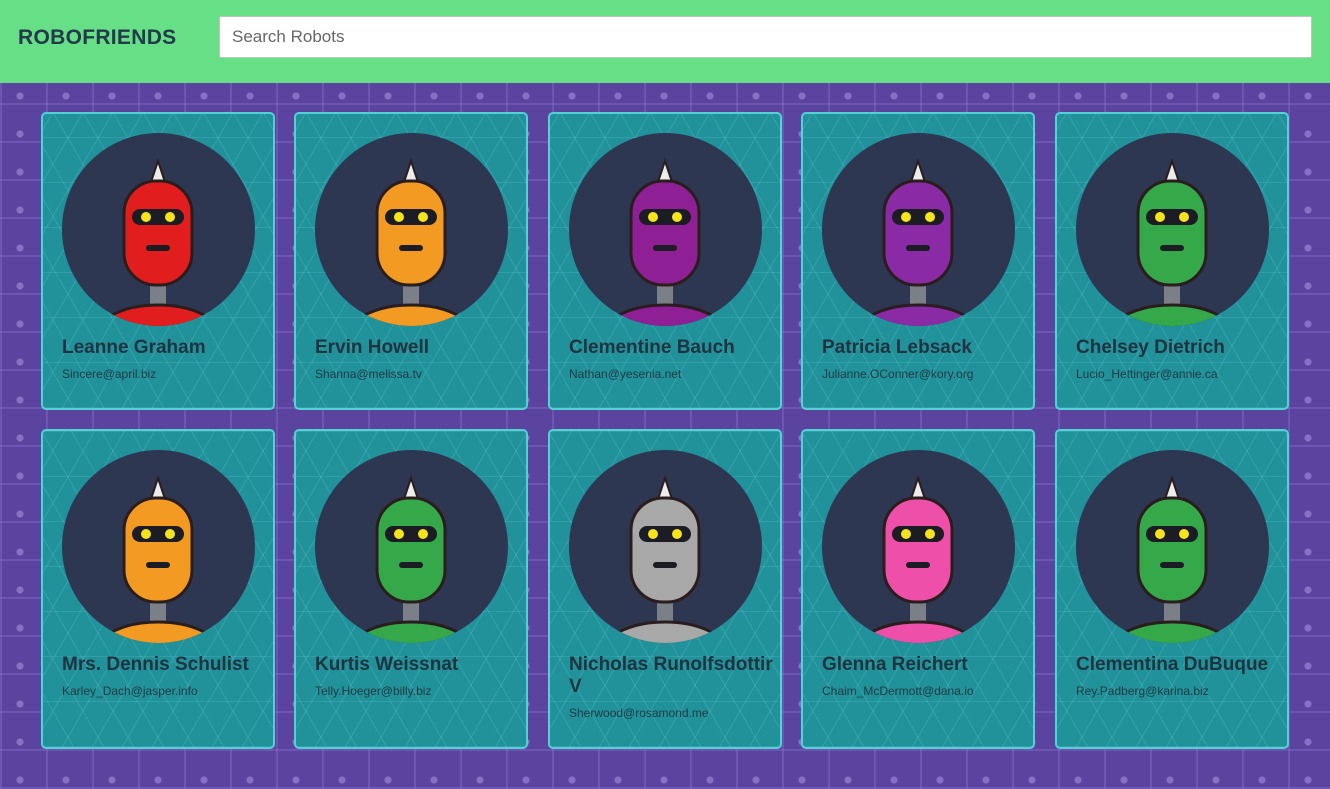 This screenshot has height=789, width=1330. What do you see at coordinates (134, 347) in the screenshot?
I see `robot-name: Leanne Graham` at bounding box center [134, 347].